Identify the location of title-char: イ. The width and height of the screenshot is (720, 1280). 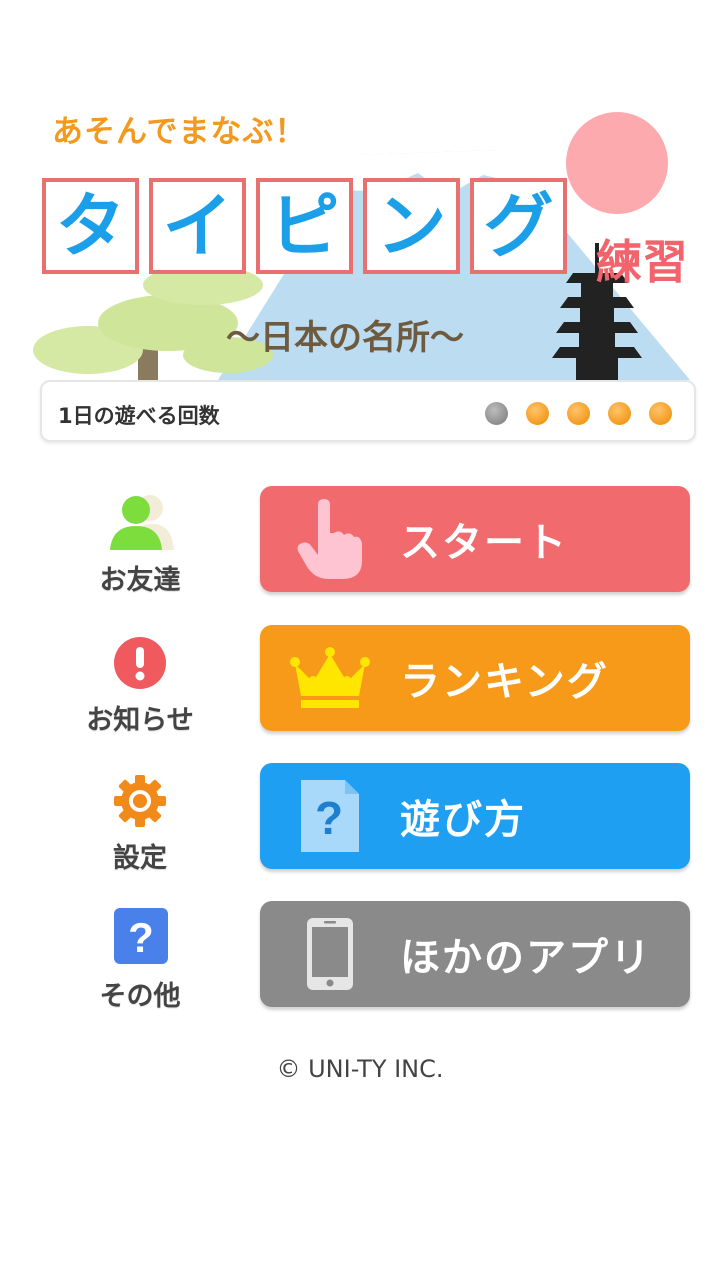
(197, 226).